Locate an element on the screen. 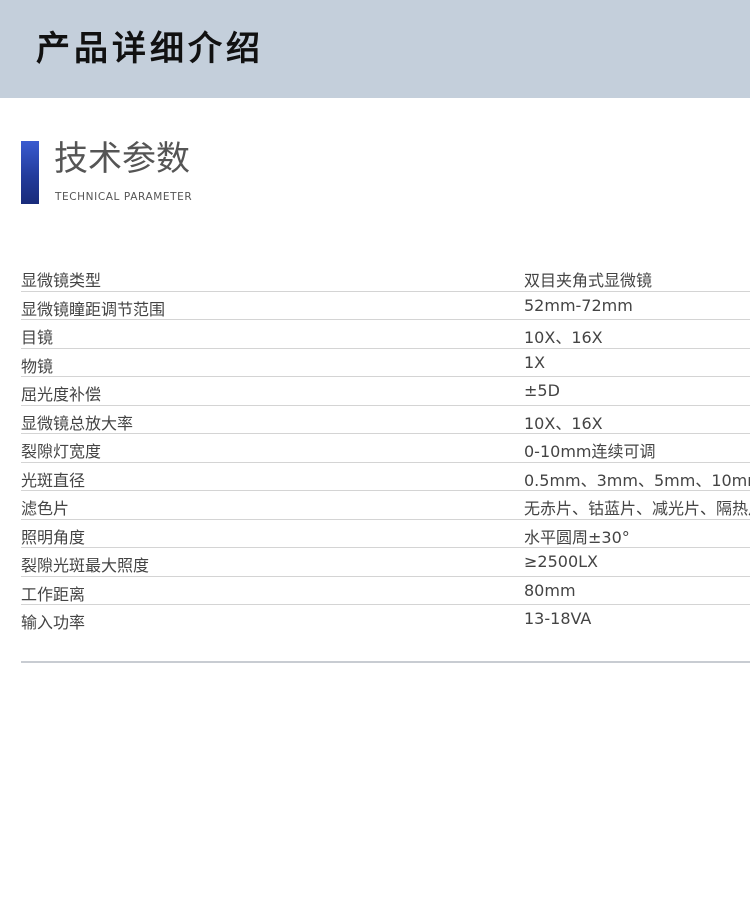 This screenshot has height=900, width=750. banner-title: 产品详细介绍 is located at coordinates (150, 49).